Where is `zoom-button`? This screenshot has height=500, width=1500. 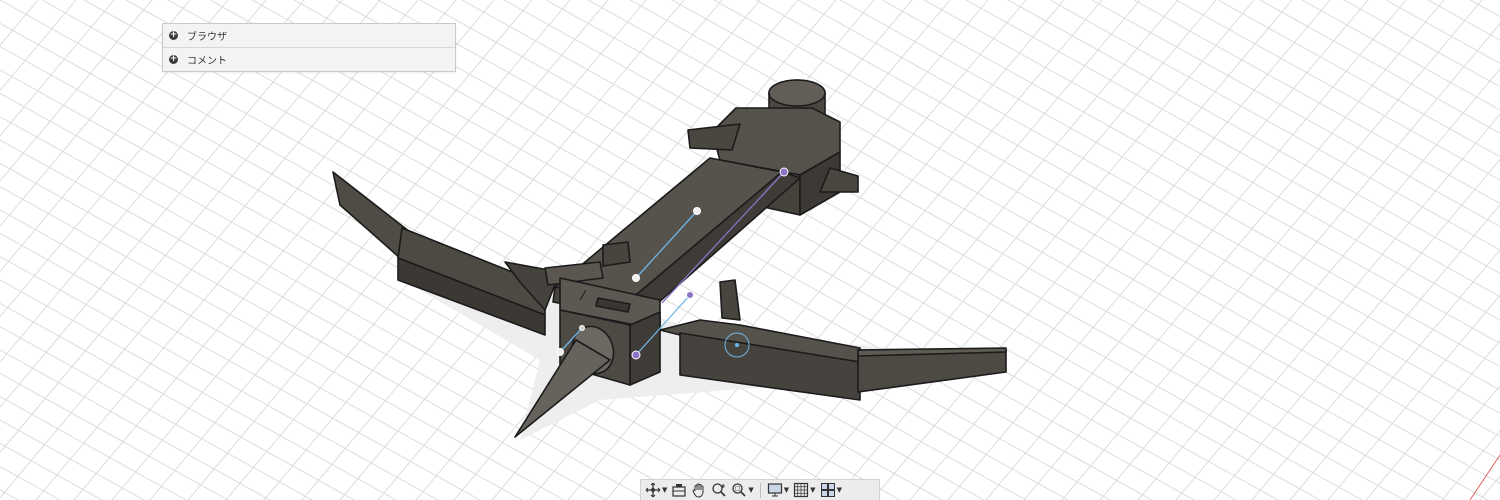
zoom-button is located at coordinates (719, 490).